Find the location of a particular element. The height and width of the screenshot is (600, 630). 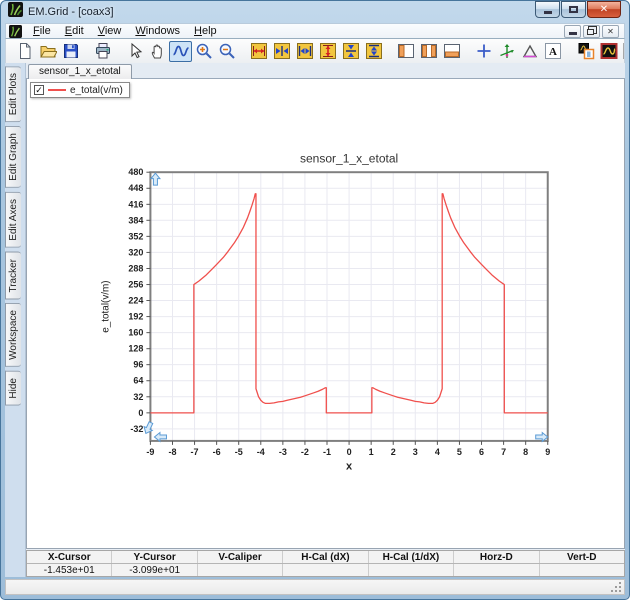

svg-text: -3 is located at coordinates (283, 452).